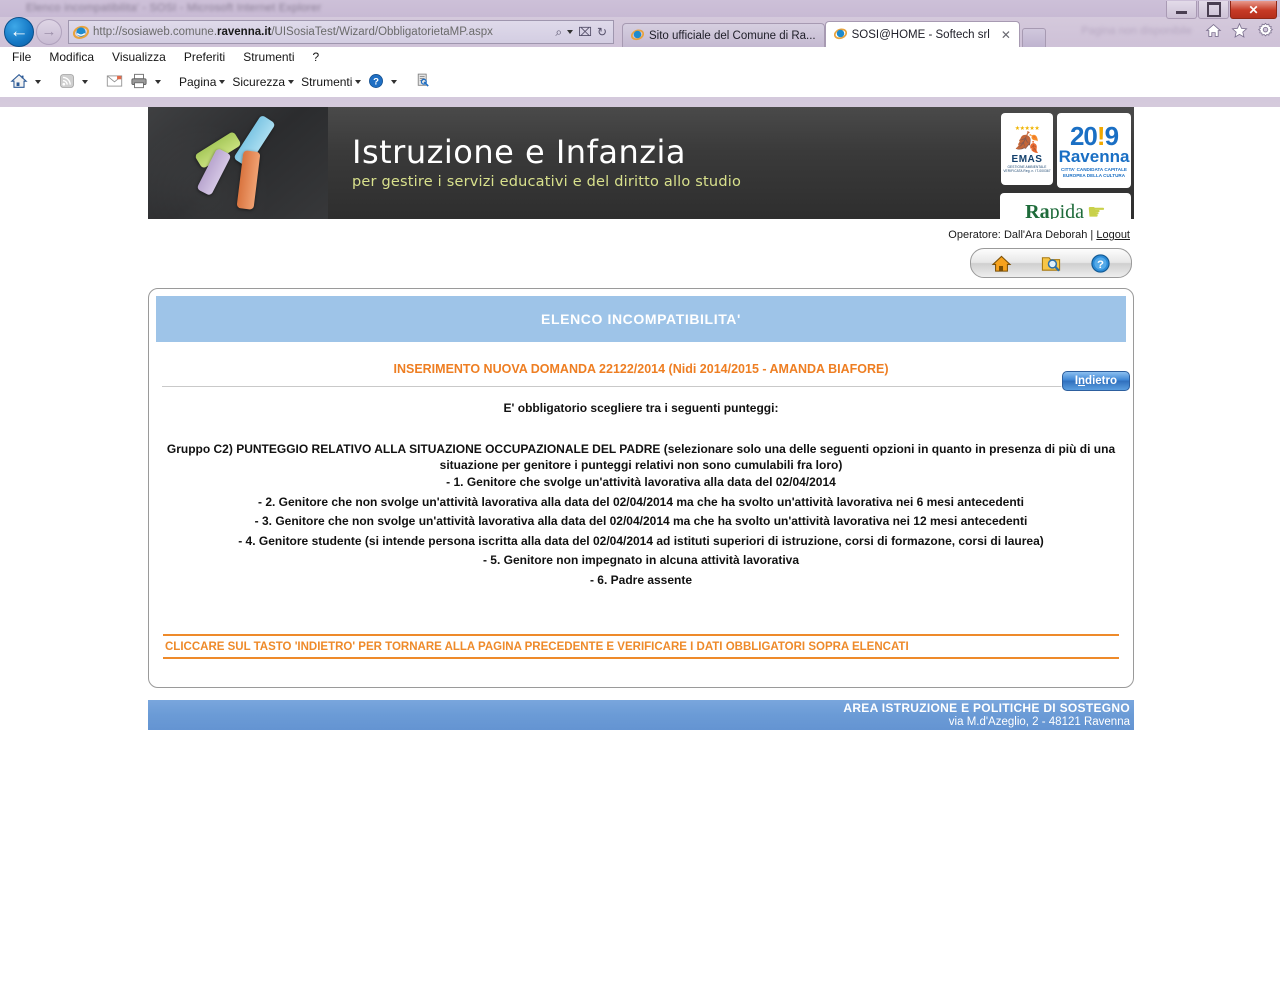 This screenshot has height=984, width=1280. Describe the element at coordinates (268, 57) in the screenshot. I see `menu-item-strumenti: Strumenti` at that location.